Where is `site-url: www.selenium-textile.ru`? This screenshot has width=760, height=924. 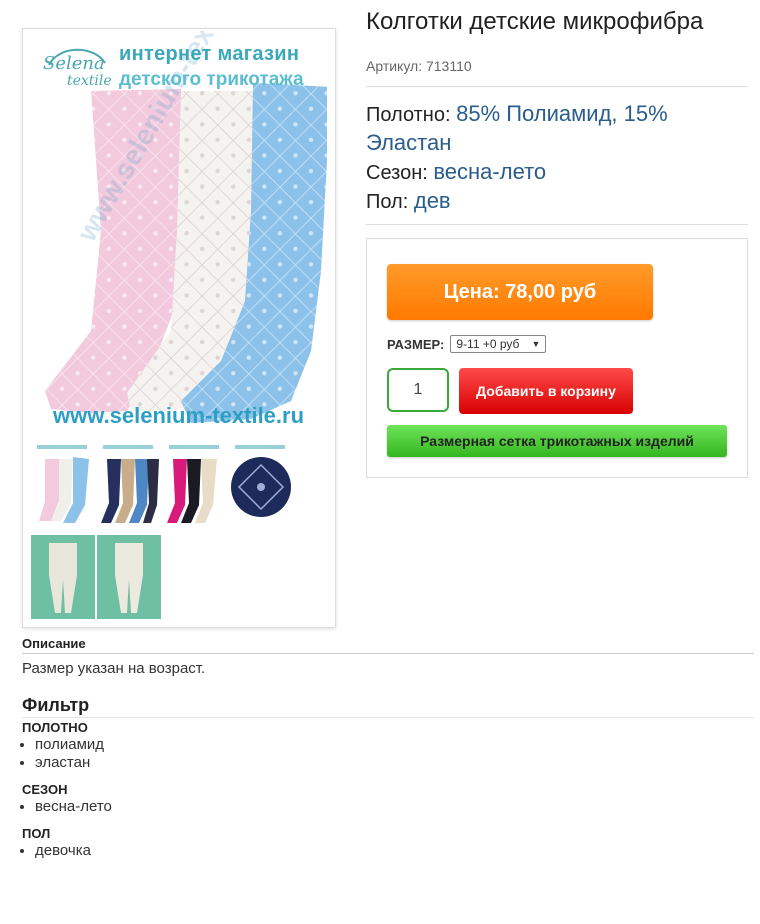 site-url: www.selenium-textile.ru is located at coordinates (179, 415).